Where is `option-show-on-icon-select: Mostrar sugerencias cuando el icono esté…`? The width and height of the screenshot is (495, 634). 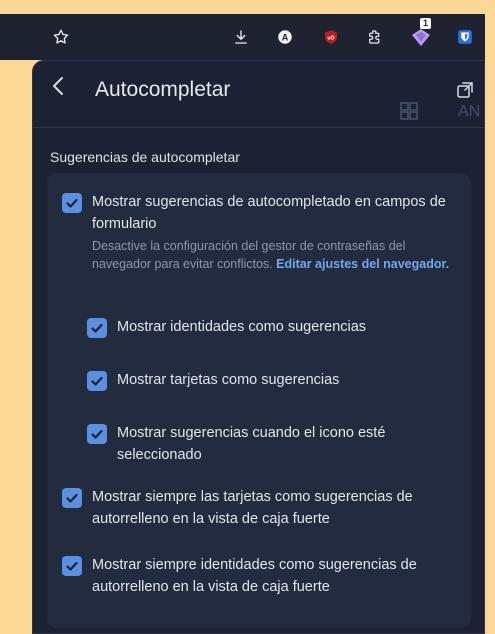
option-show-on-icon-select: Mostrar sugerencias cuando el icono esté… is located at coordinates (257, 444).